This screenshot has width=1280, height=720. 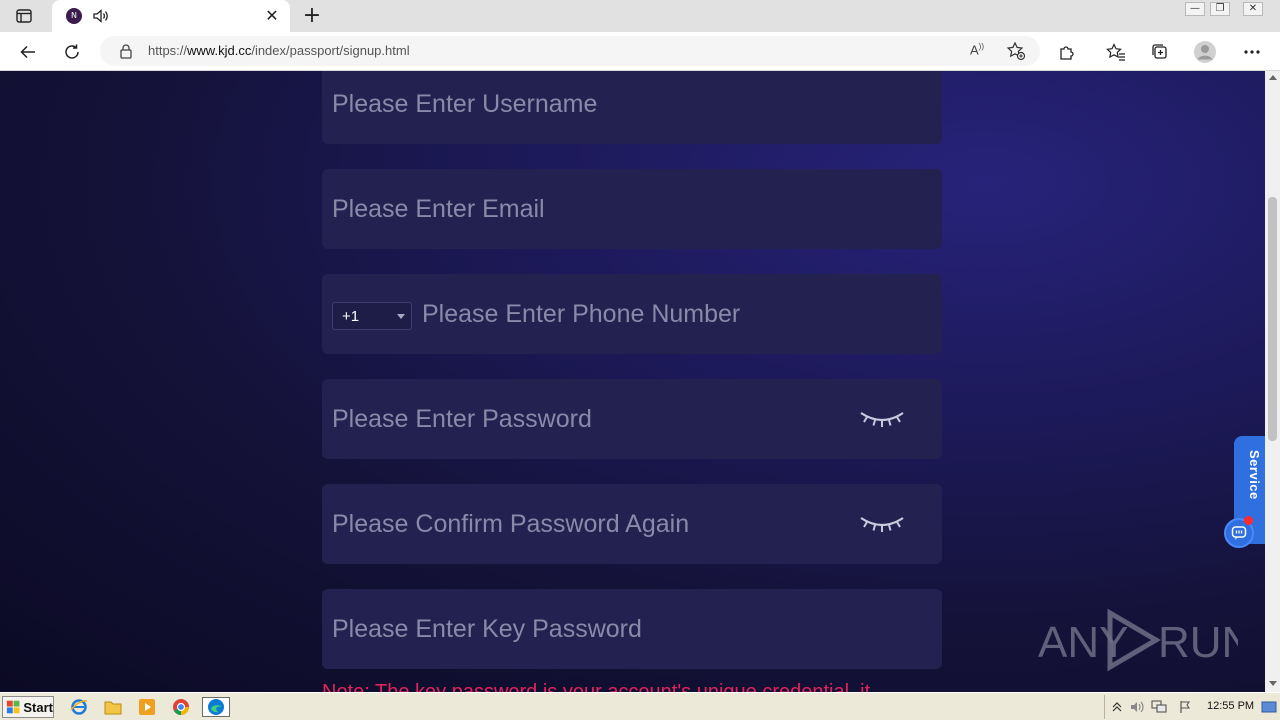 What do you see at coordinates (1160, 52) in the screenshot?
I see `collections-icon` at bounding box center [1160, 52].